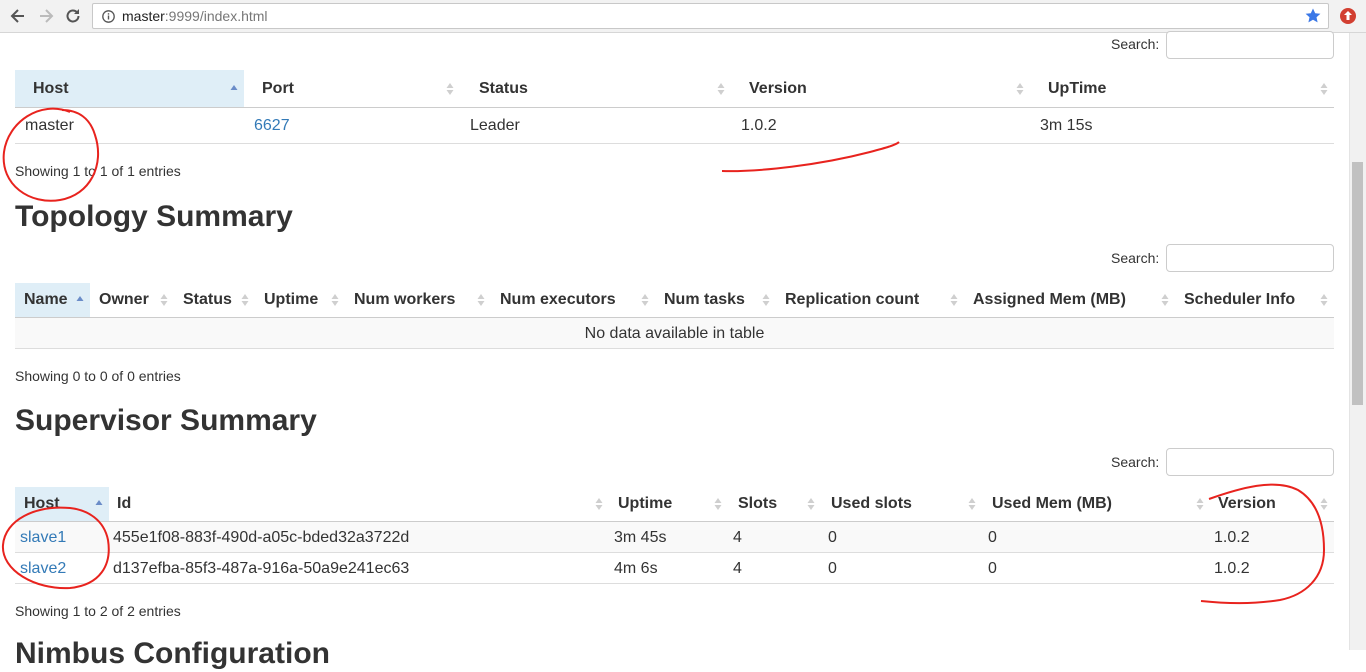 Image resolution: width=1366 pixels, height=672 pixels. What do you see at coordinates (43, 537) in the screenshot?
I see `supervisor-host-link: slave1` at bounding box center [43, 537].